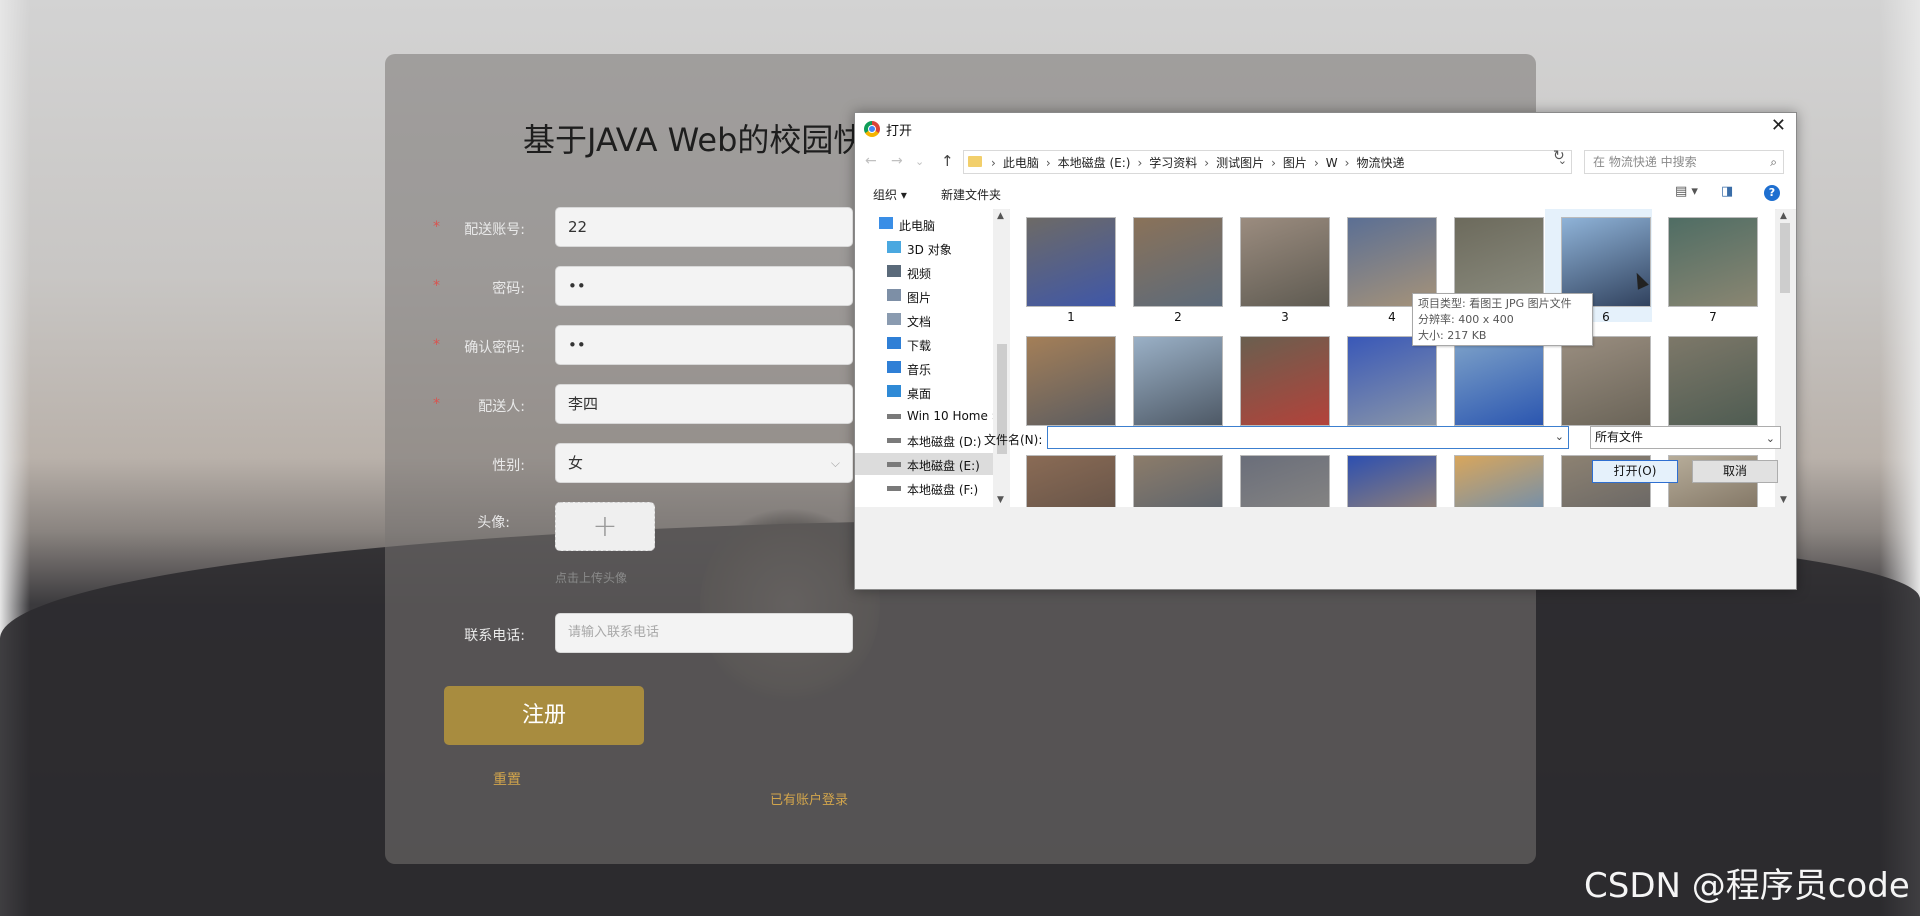  I want to click on file-tile: 7, so click(1705, 266).